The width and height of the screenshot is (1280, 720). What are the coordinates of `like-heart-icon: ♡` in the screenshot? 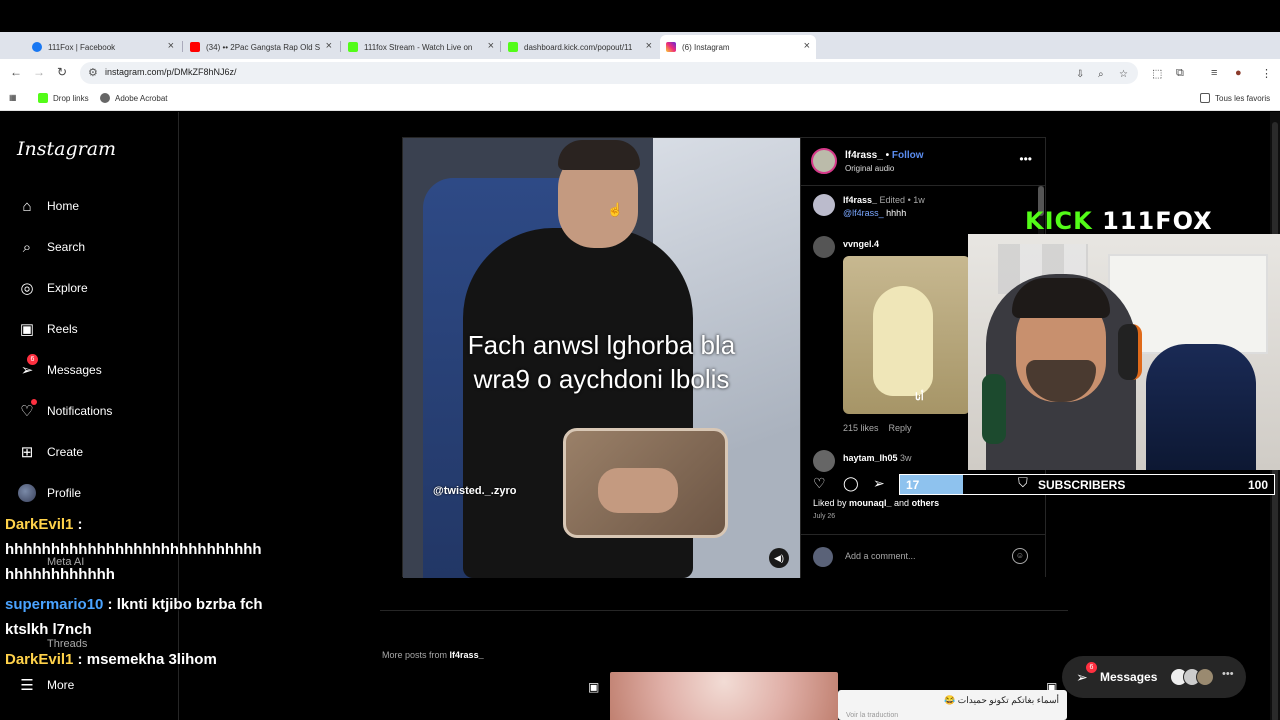 It's located at (819, 483).